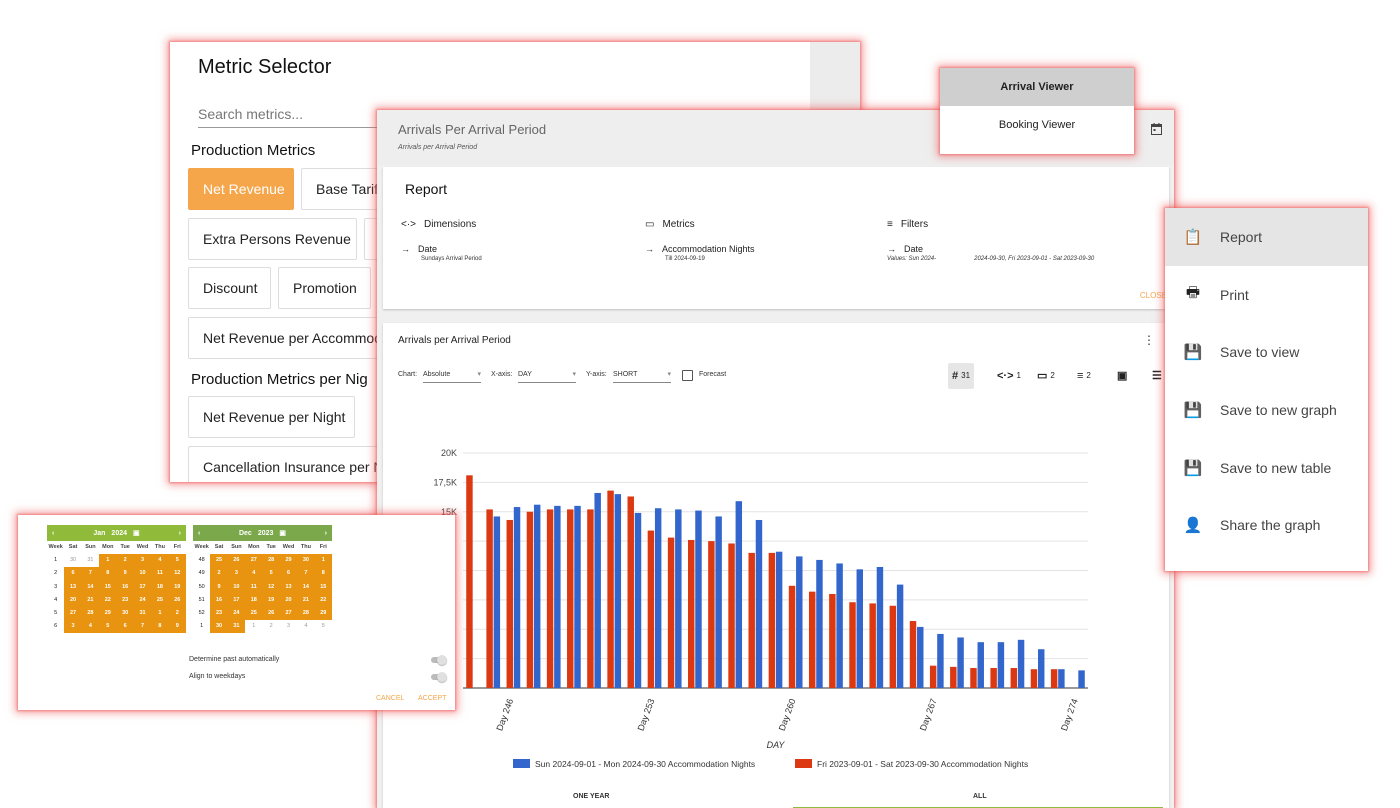 This screenshot has height=808, width=1400. I want to click on accept-button: ACCEPT, so click(432, 698).